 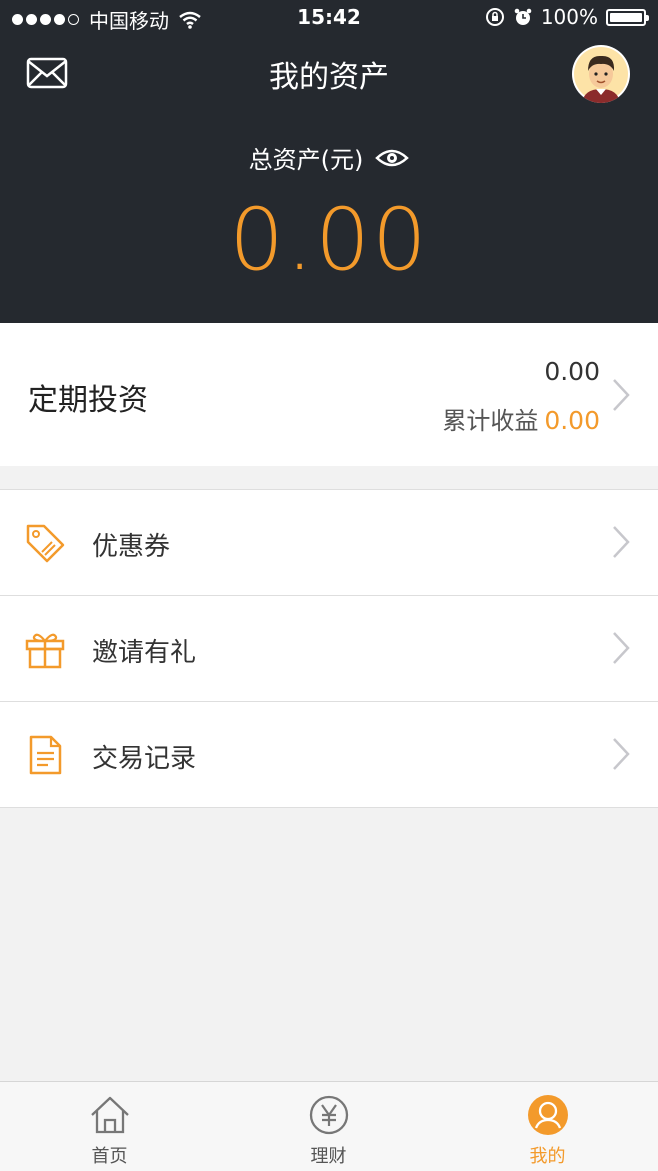 I want to click on cumulative-income-label: 累计收益, so click(x=490, y=421).